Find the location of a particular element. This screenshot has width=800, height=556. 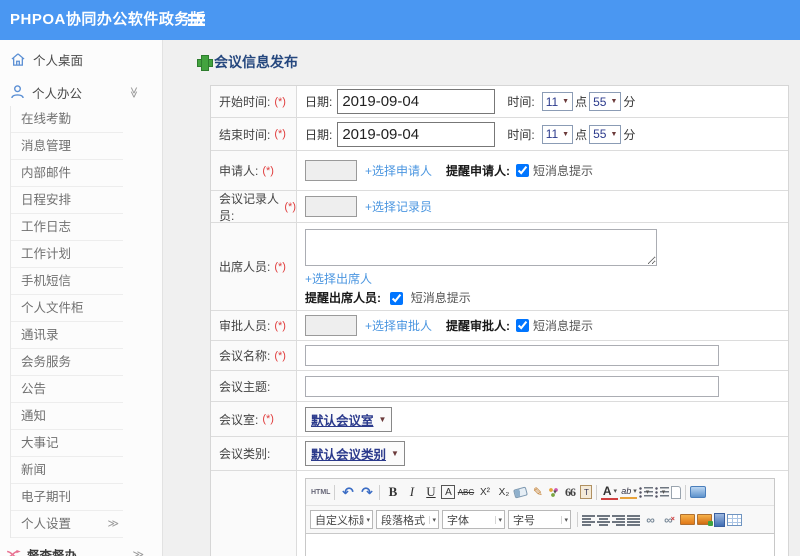

end-minute-select: 55 ▼ is located at coordinates (605, 134).